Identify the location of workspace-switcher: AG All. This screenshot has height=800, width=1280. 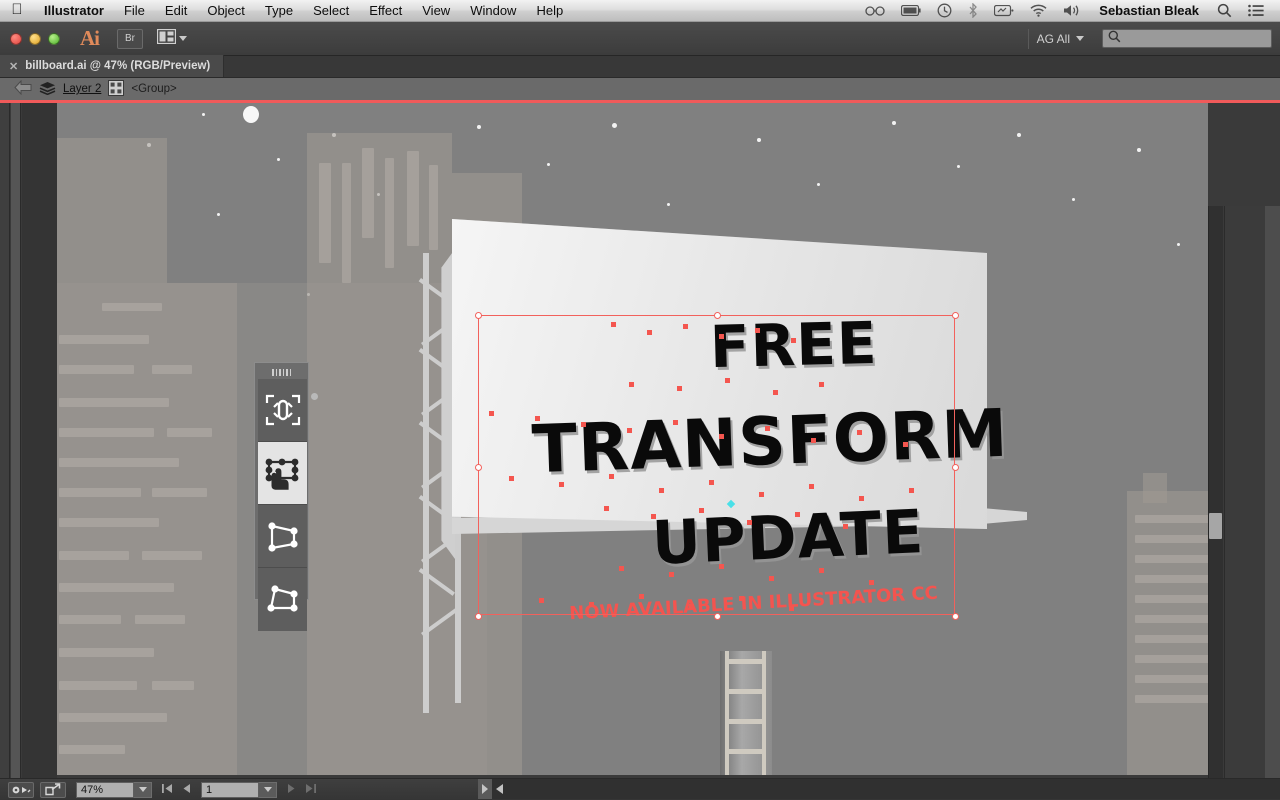
(1059, 38).